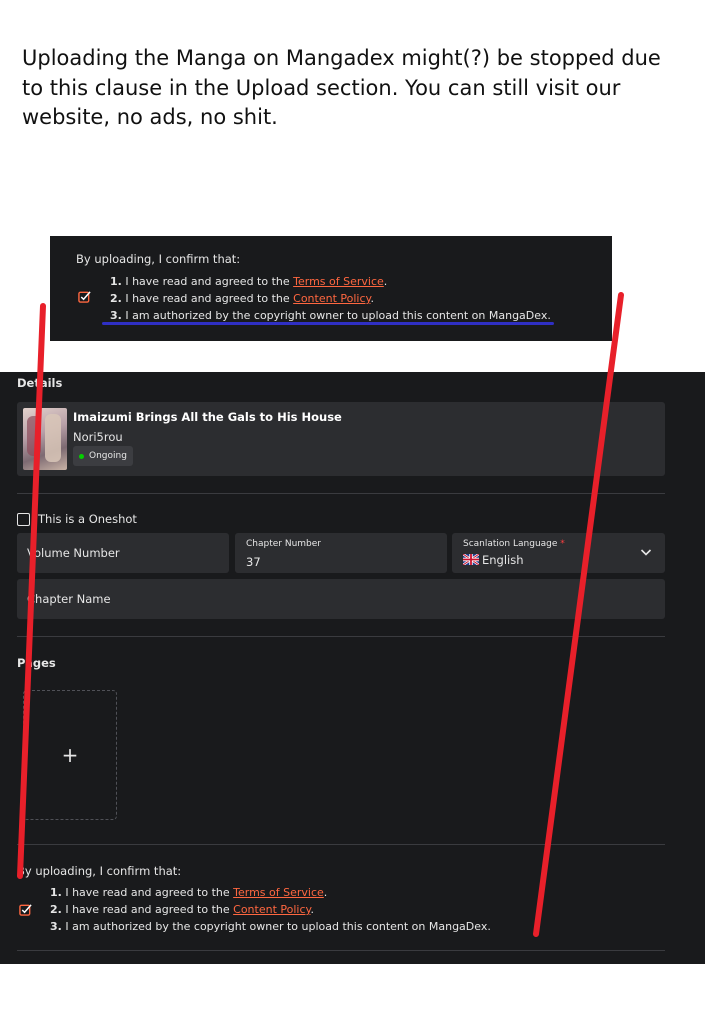 Image resolution: width=720 pixels, height=1014 pixels. Describe the element at coordinates (578, 614) in the screenshot. I see `red-annotation-line-right` at that location.